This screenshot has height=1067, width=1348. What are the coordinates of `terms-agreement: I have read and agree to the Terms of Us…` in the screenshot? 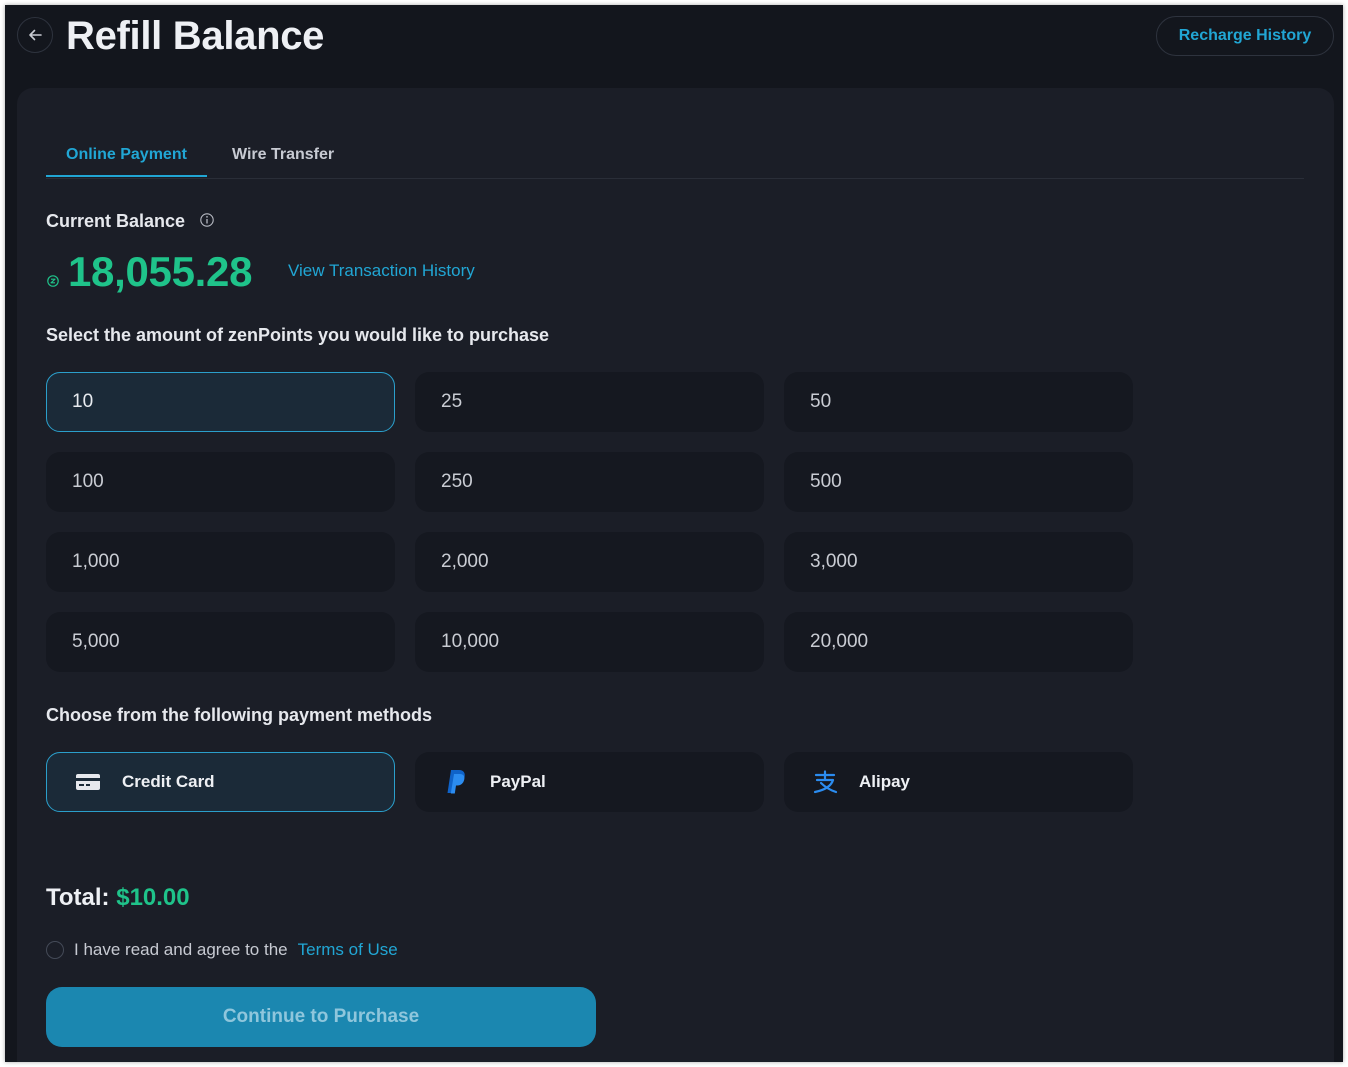 It's located at (222, 950).